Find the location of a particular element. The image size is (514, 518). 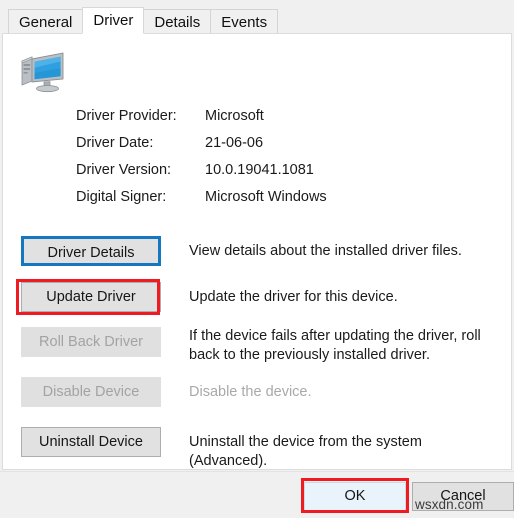

info-row-driver-date: Driver Date: 21-06-06 is located at coordinates (276, 147).